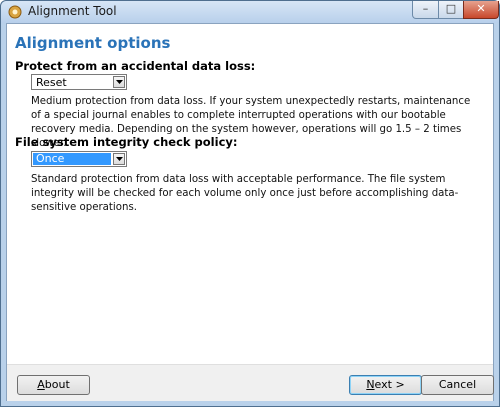 Image resolution: width=500 pixels, height=407 pixels. I want to click on integrity-dropdown-value: Once, so click(72, 159).